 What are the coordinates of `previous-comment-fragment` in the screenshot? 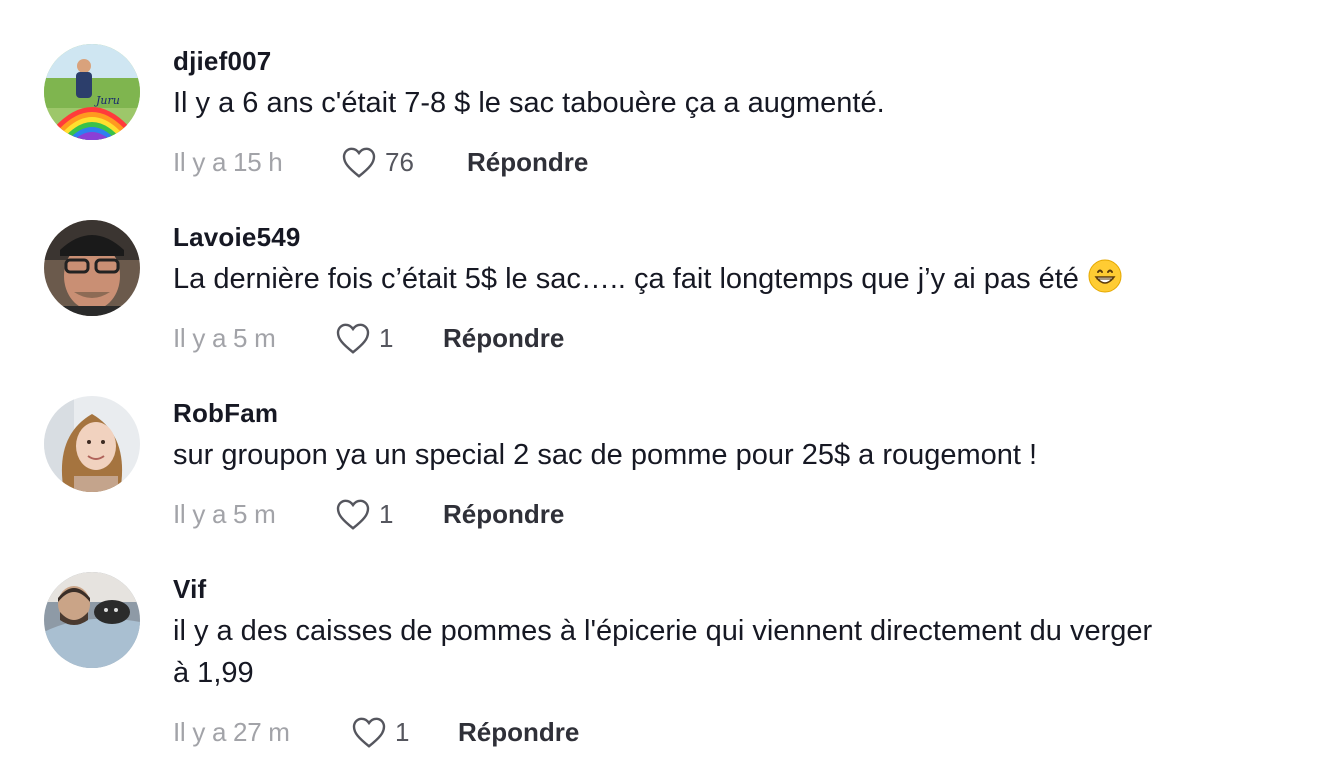 It's located at (285, 2).